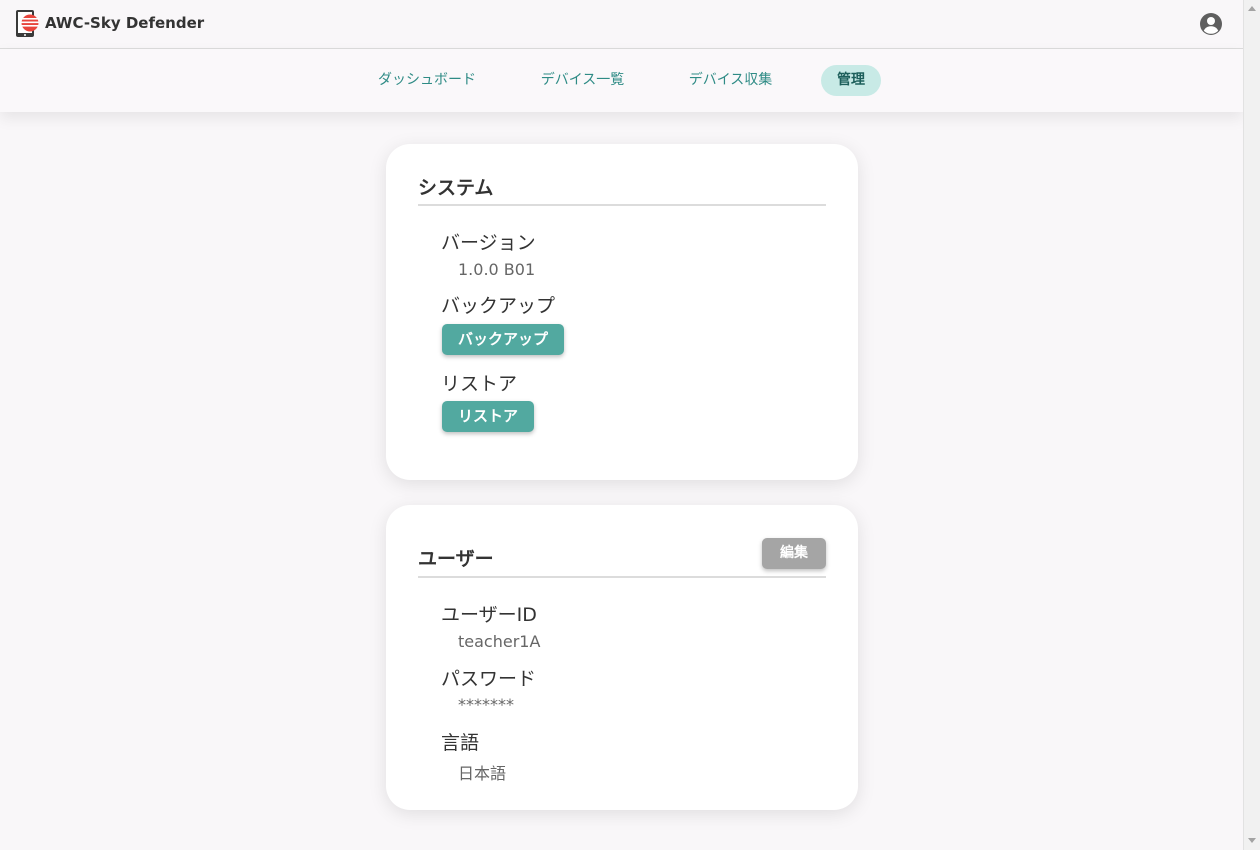  Describe the element at coordinates (489, 679) in the screenshot. I see `password-label: パスワード` at that location.